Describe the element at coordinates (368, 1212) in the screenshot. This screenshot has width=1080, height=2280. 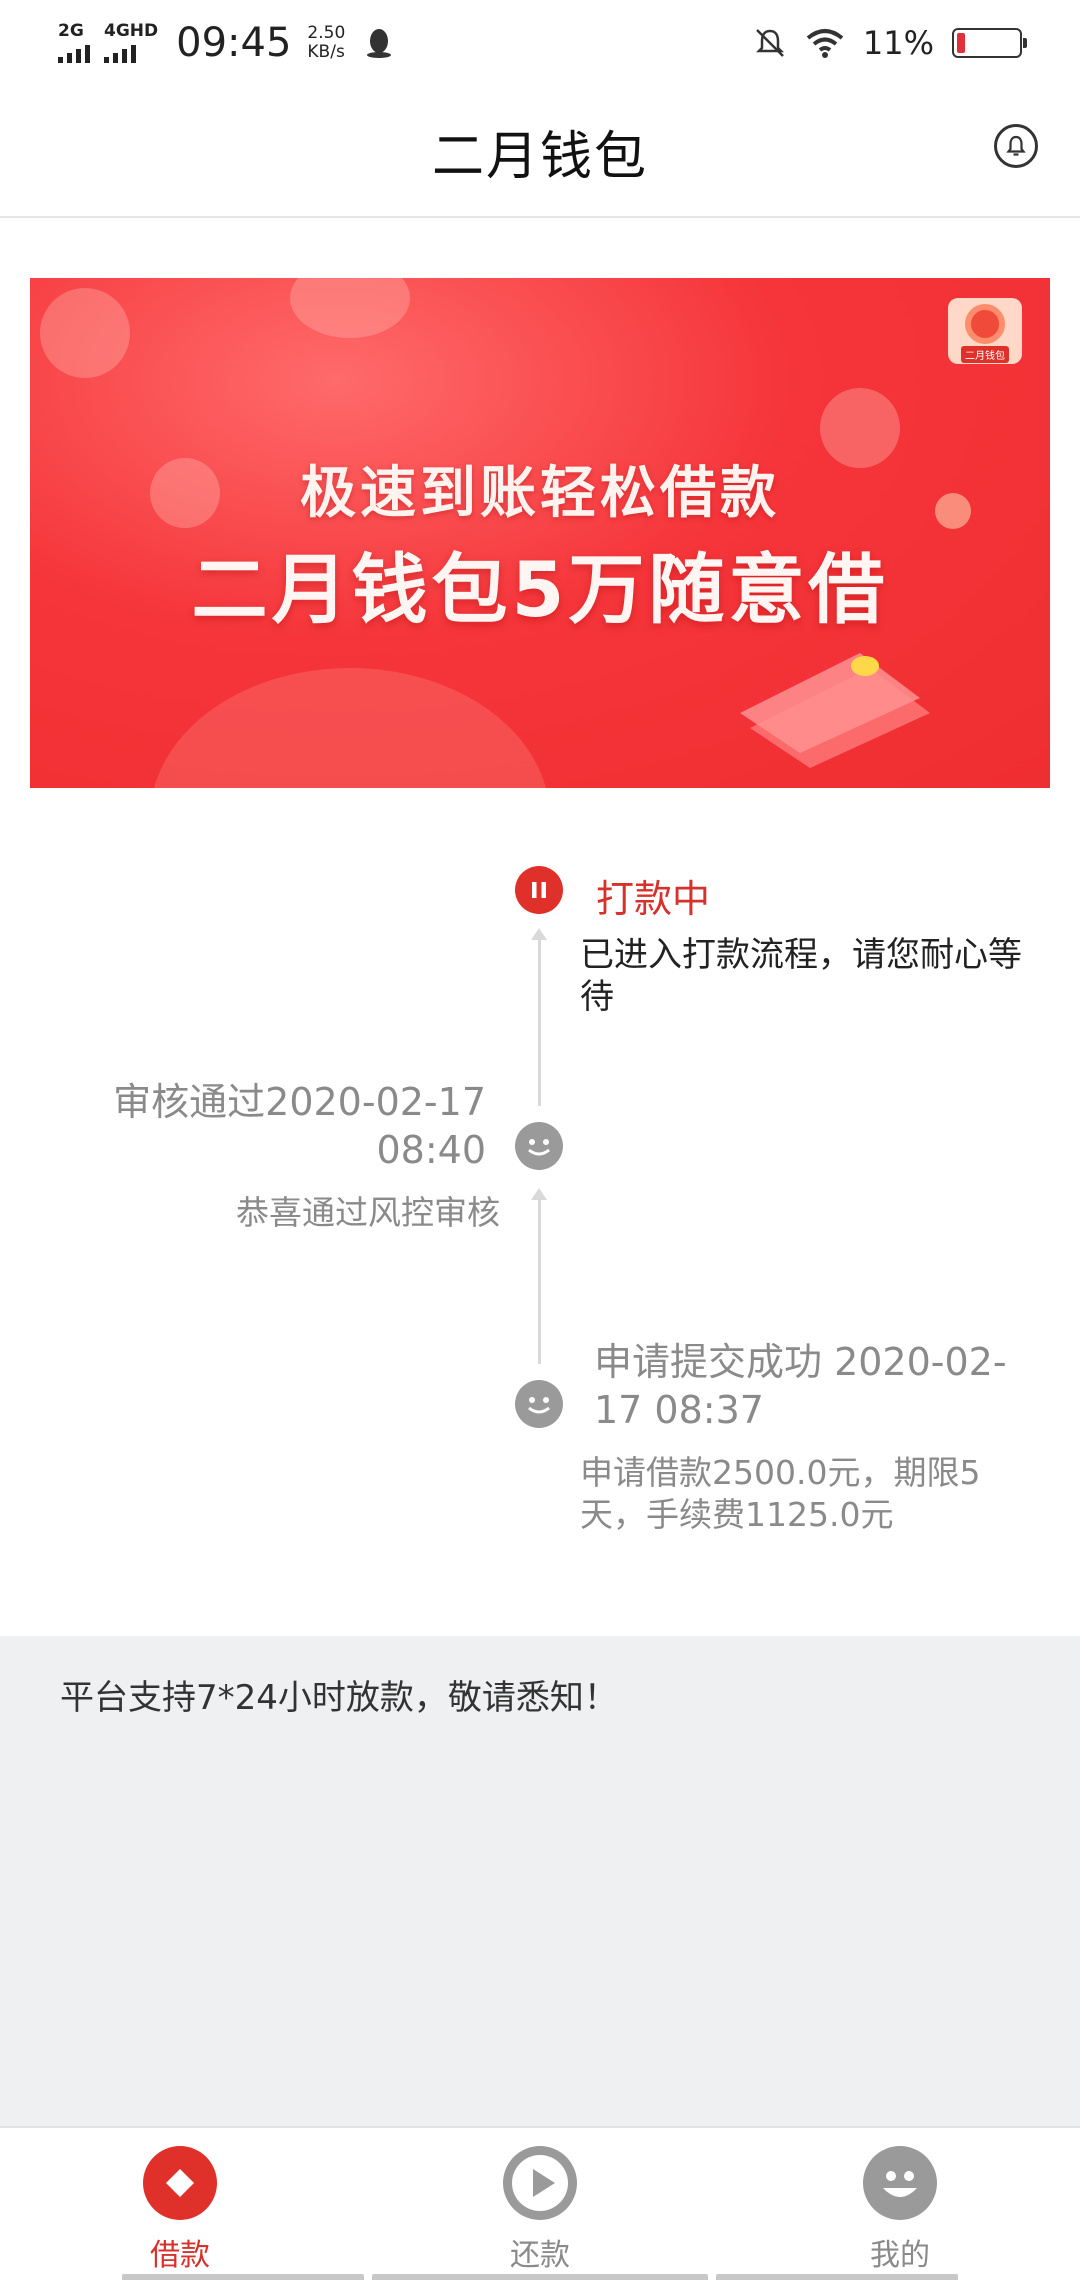
I see `step-approved-desc: 恭喜通过风控审核` at that location.